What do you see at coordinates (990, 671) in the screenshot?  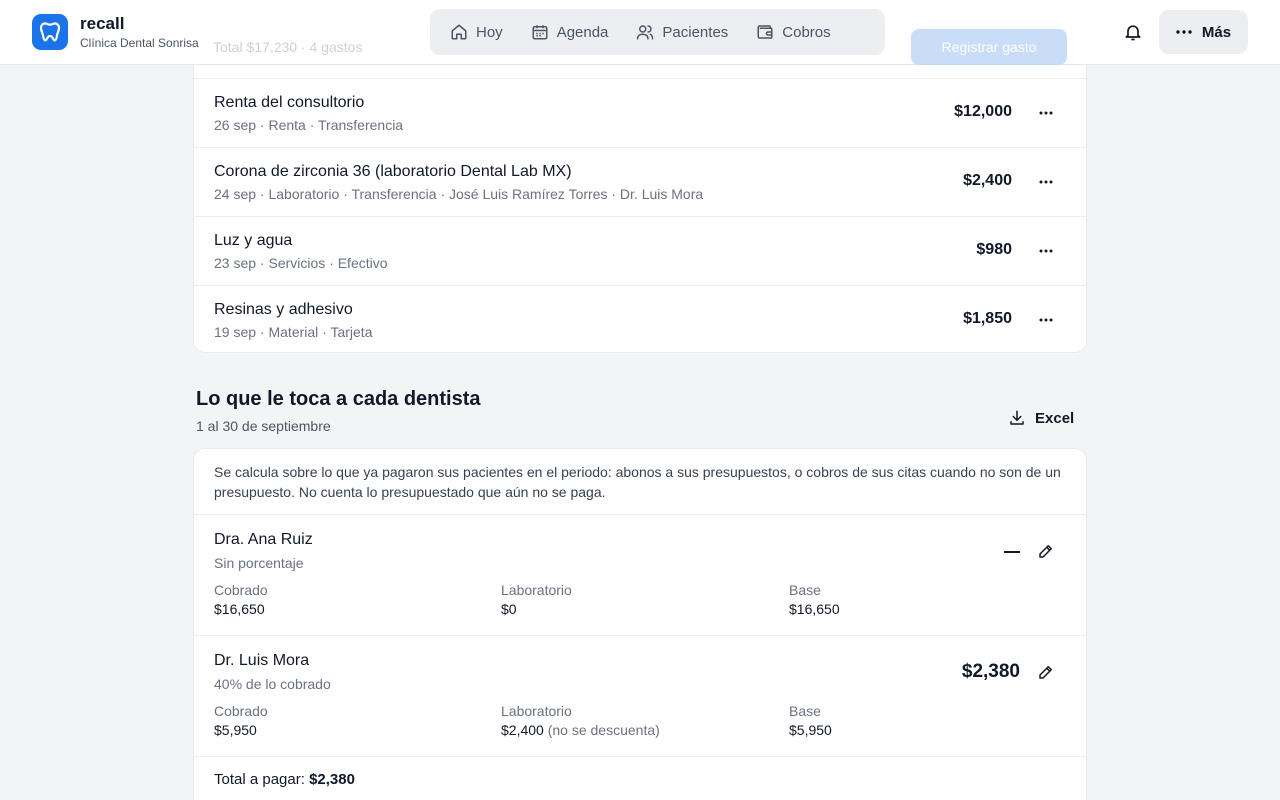 I see `dentist-payout: $2,380` at bounding box center [990, 671].